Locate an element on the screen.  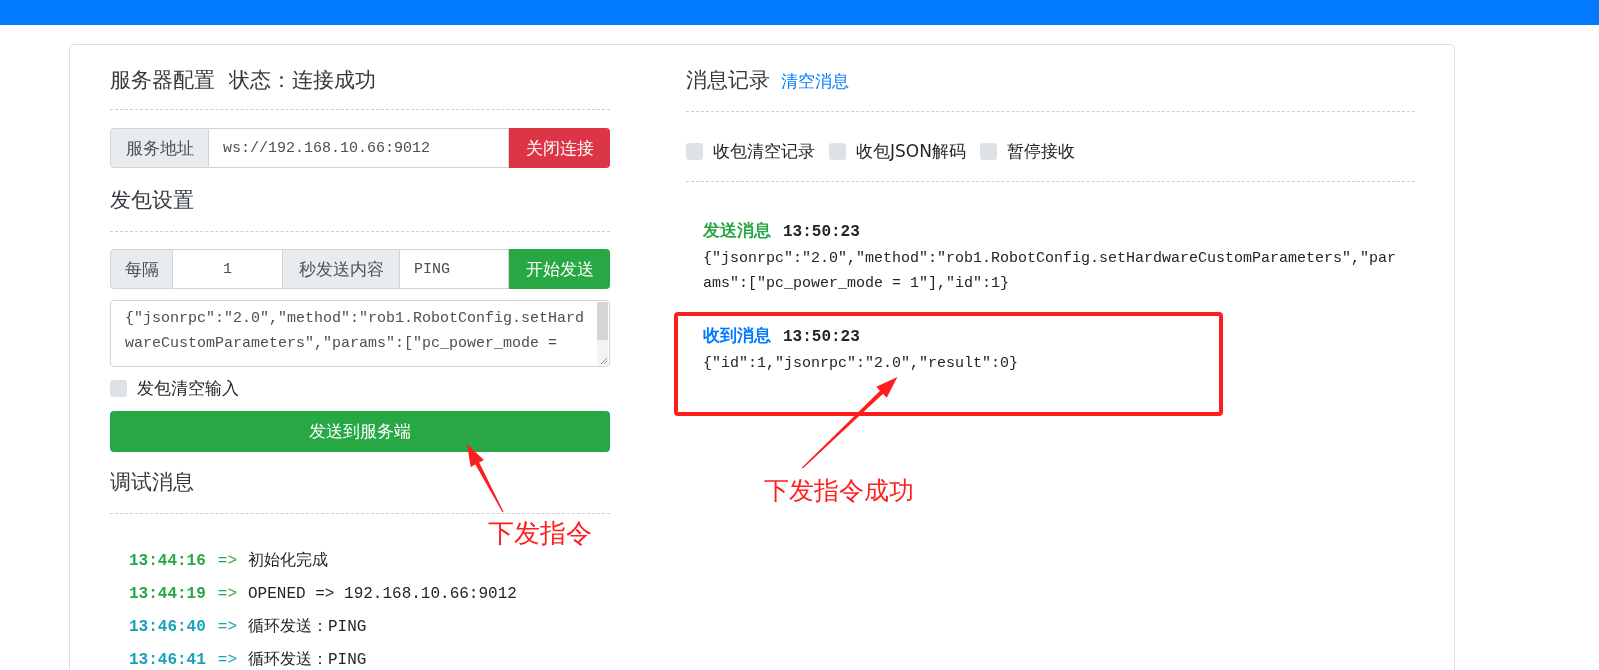
connection-status: 状态：连接成功 is located at coordinates (302, 80).